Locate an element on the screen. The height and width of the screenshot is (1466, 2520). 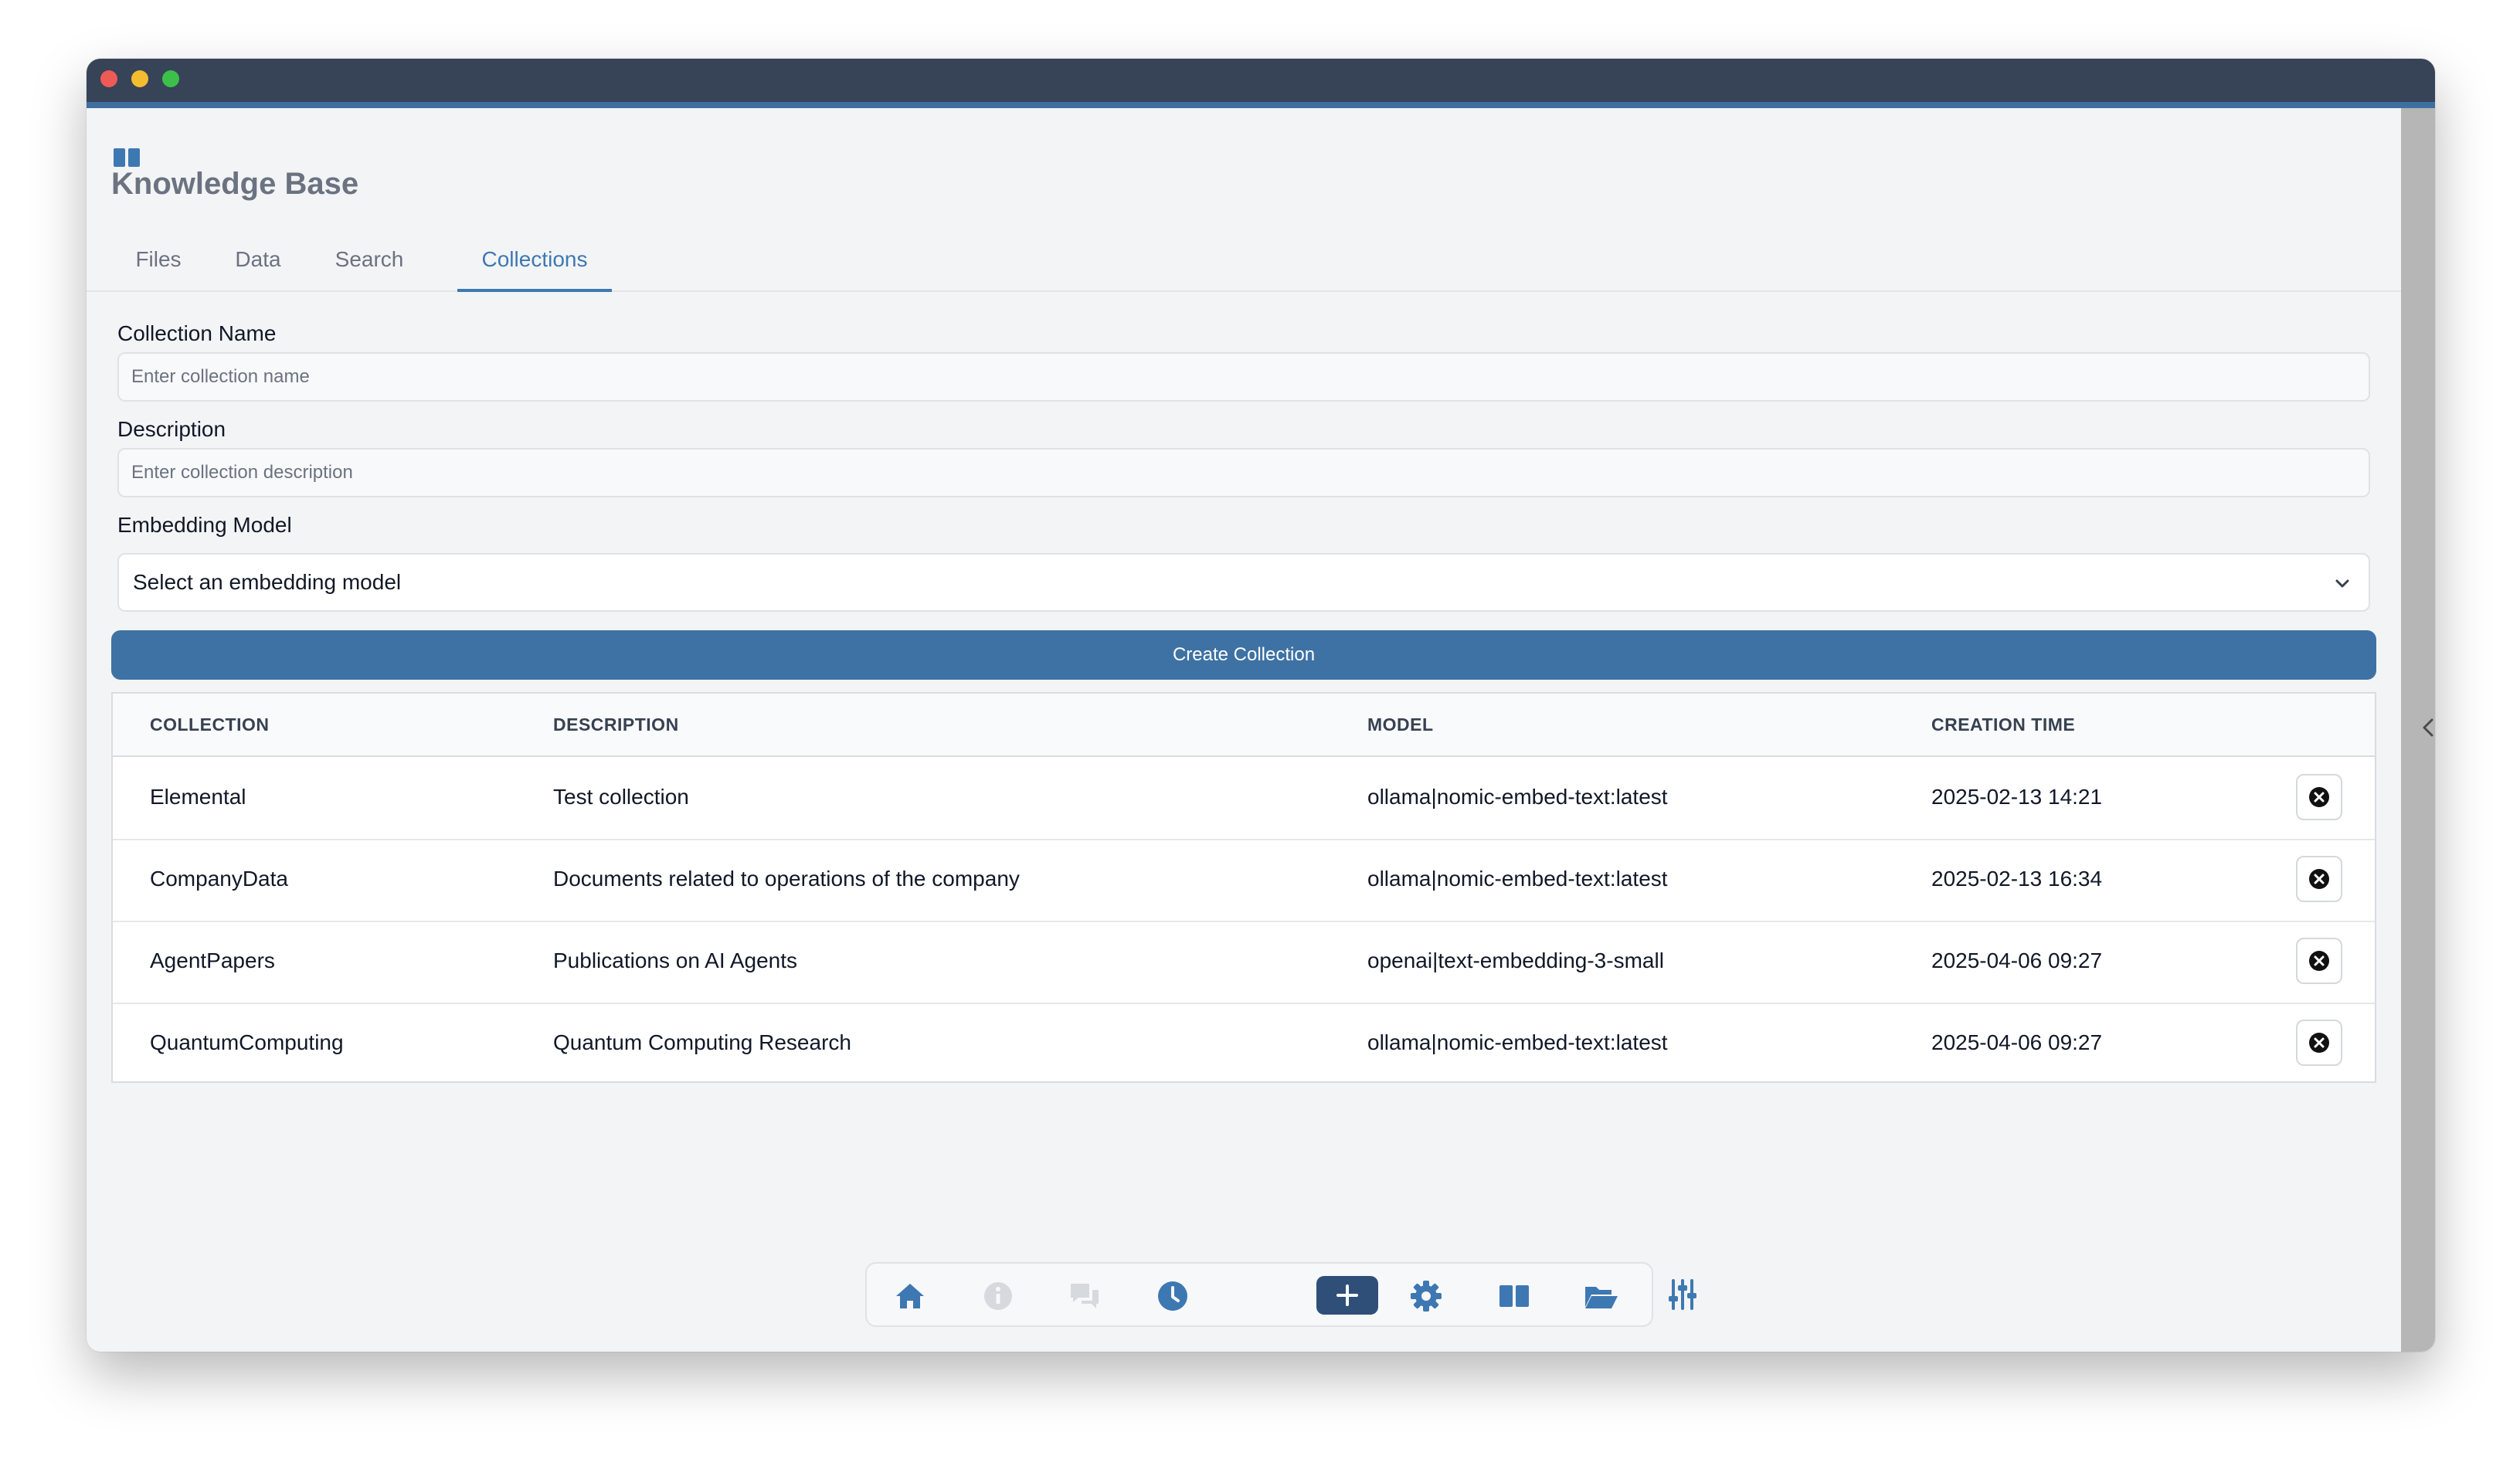
home-icon is located at coordinates (910, 1296).